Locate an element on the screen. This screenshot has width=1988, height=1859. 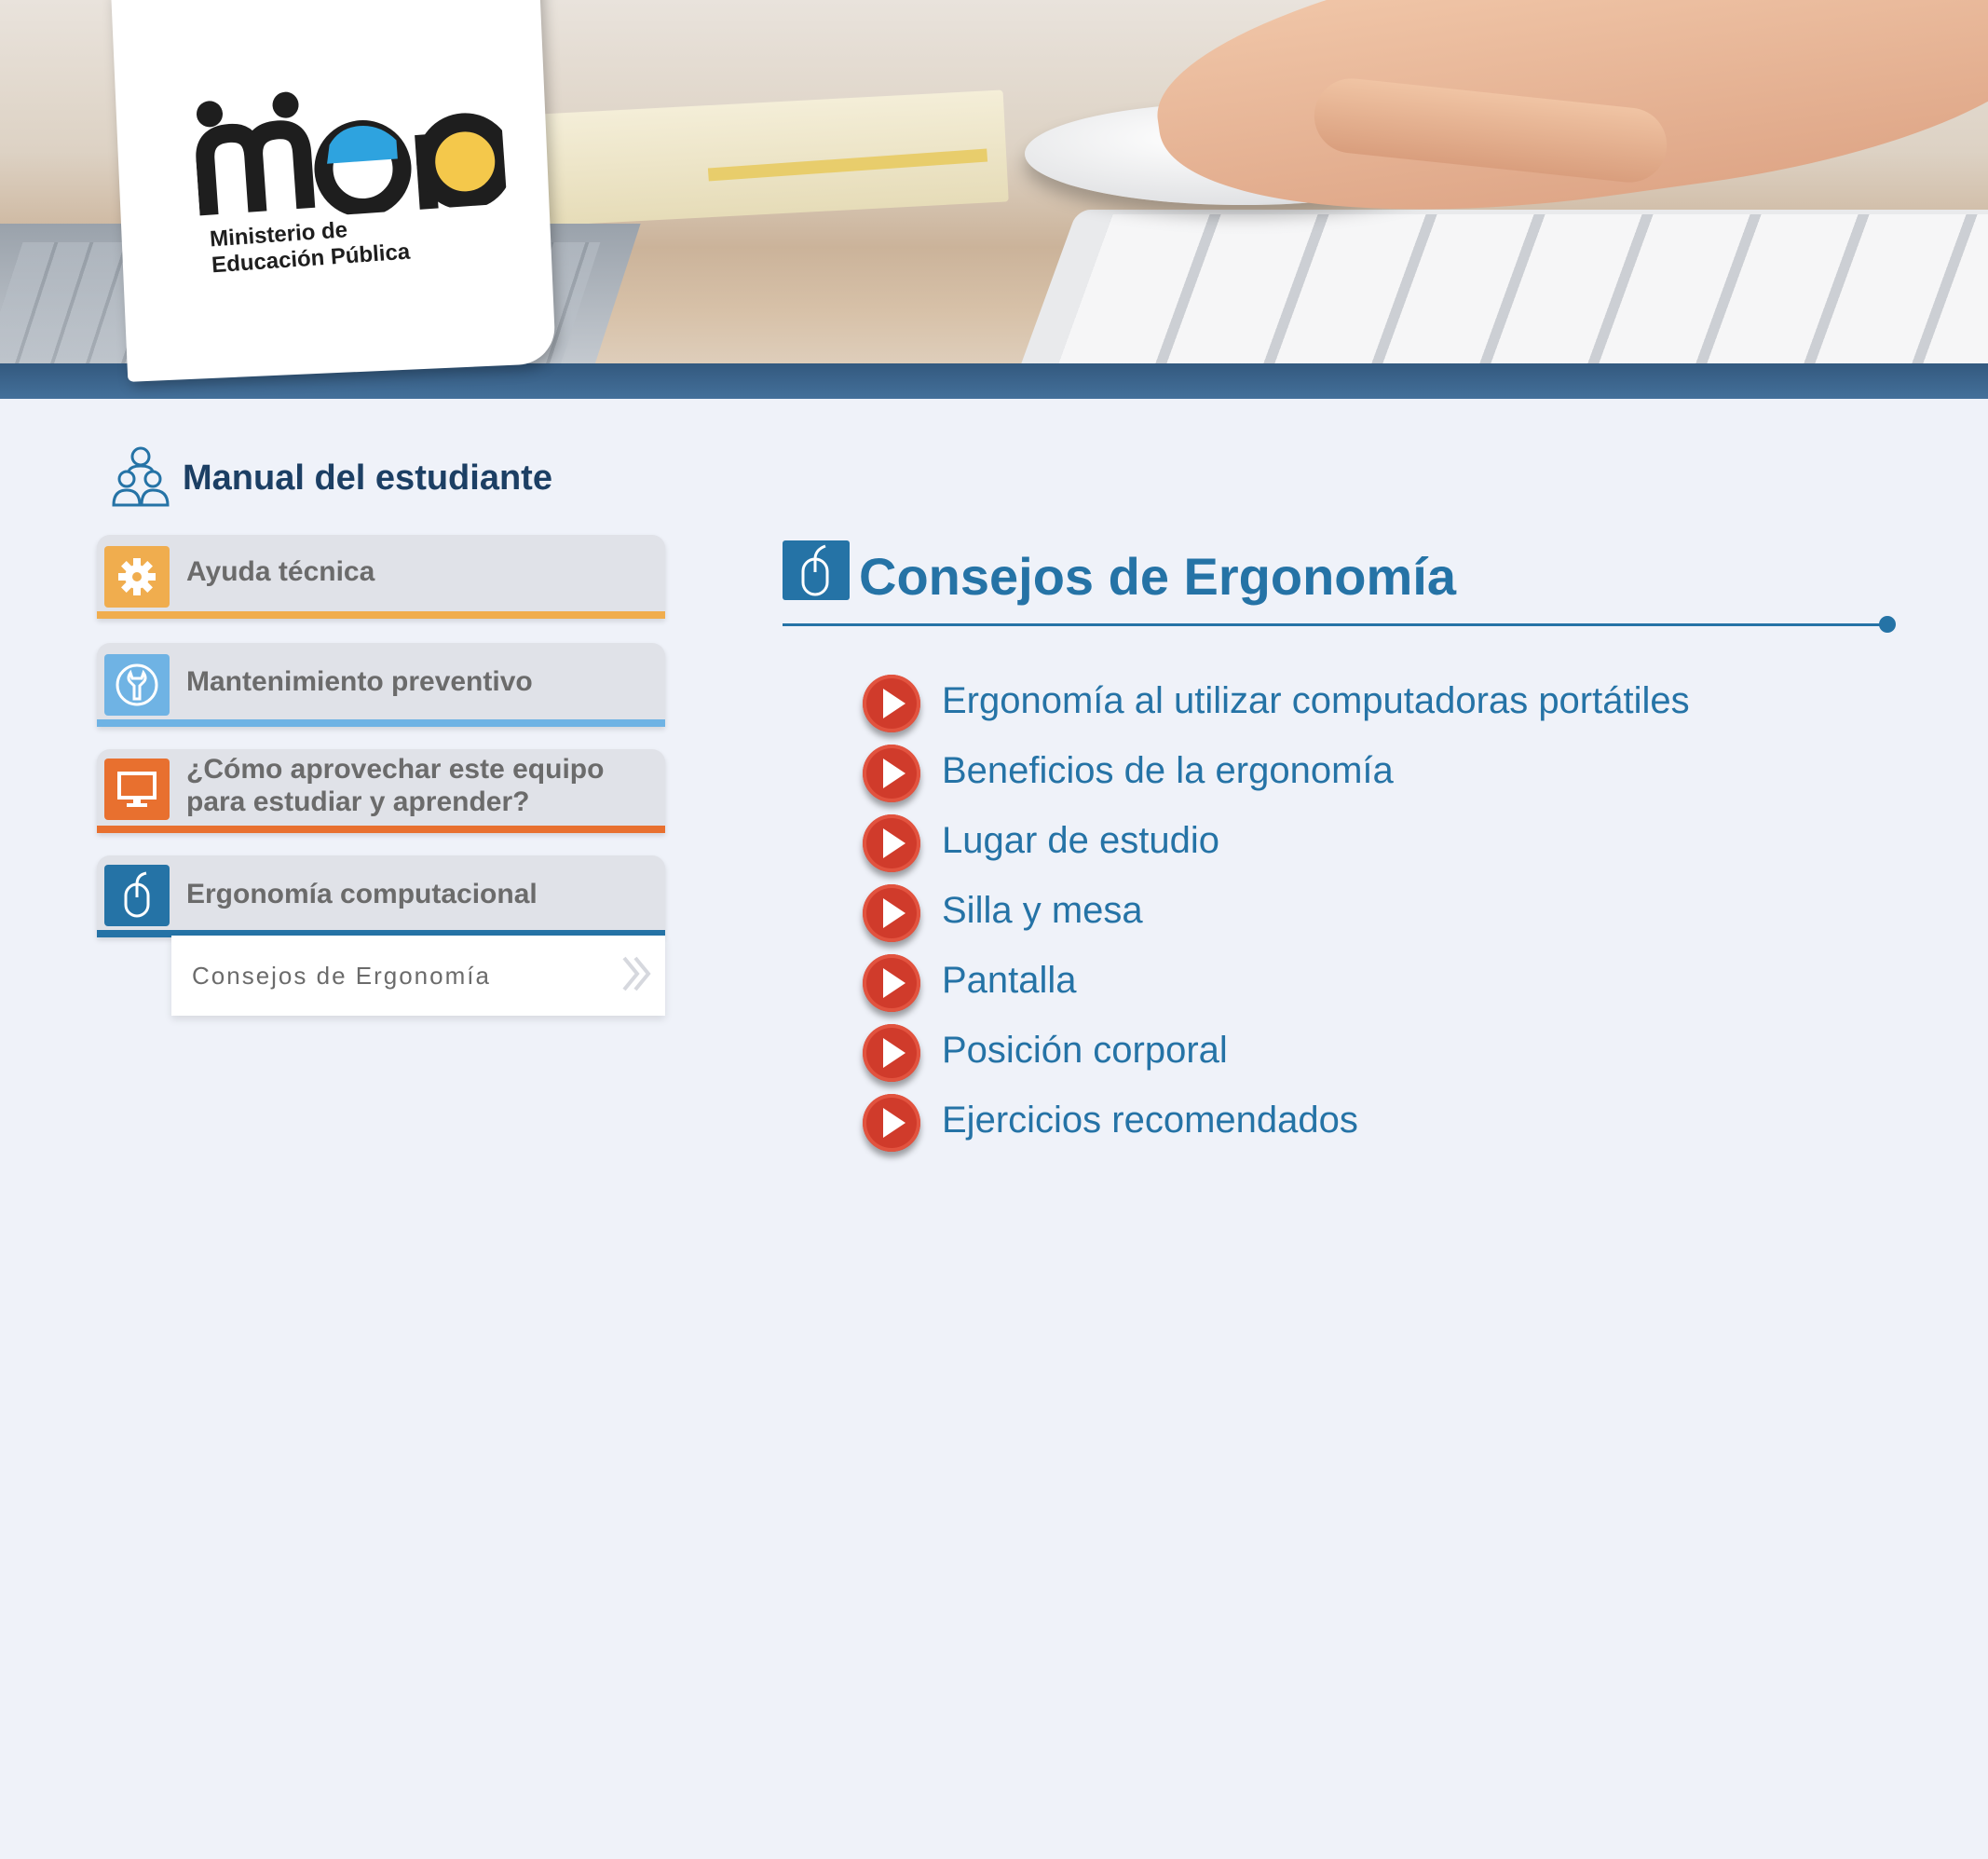
double-chevron-right-icon is located at coordinates (636, 974).